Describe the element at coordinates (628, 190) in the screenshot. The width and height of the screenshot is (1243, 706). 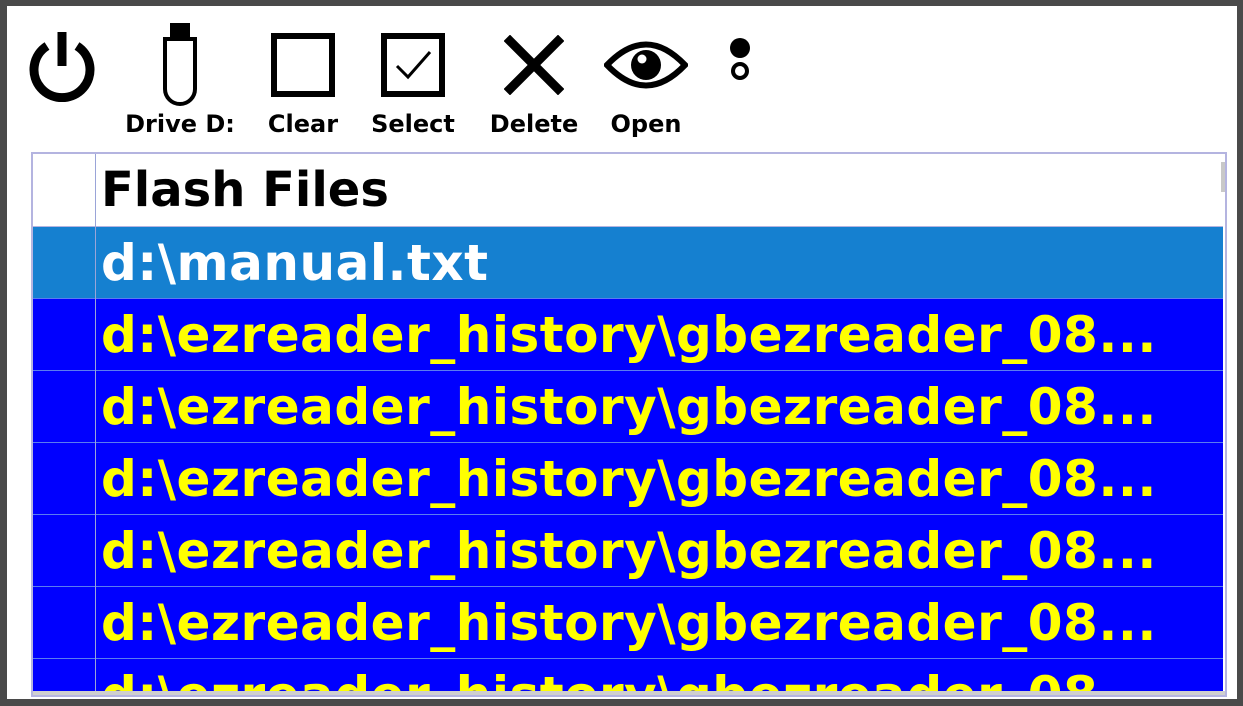
I see `list-header: Flash Files` at that location.